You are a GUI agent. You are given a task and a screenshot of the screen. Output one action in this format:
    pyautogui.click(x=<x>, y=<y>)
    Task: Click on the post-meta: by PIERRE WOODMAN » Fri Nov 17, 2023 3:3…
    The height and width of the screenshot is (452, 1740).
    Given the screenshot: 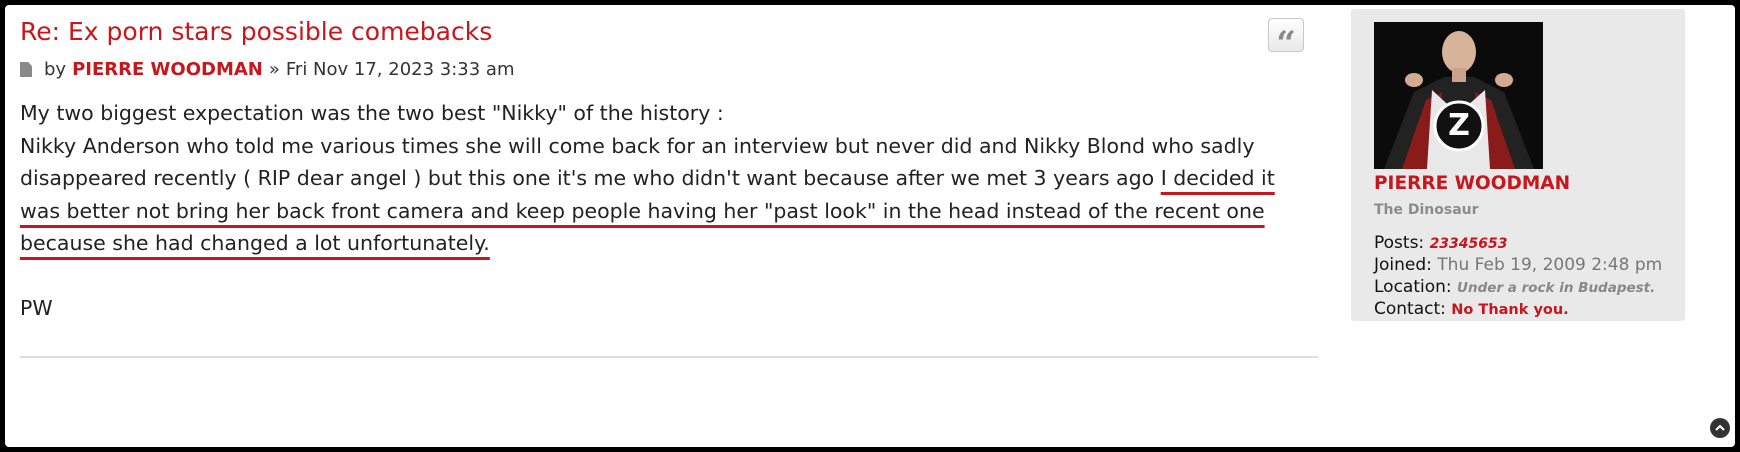 What is the action you would take?
    pyautogui.click(x=267, y=69)
    